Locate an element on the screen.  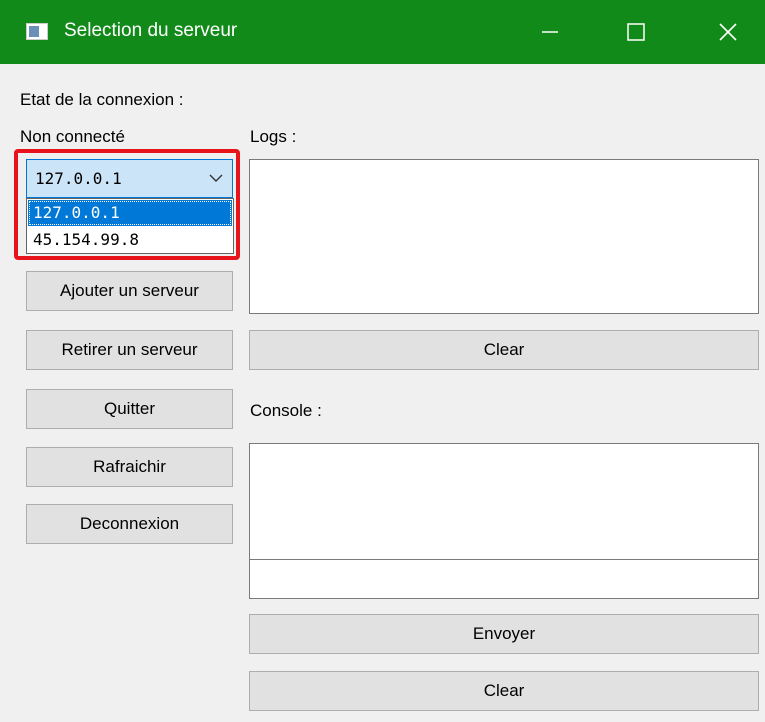
logs-textarea is located at coordinates (504, 236).